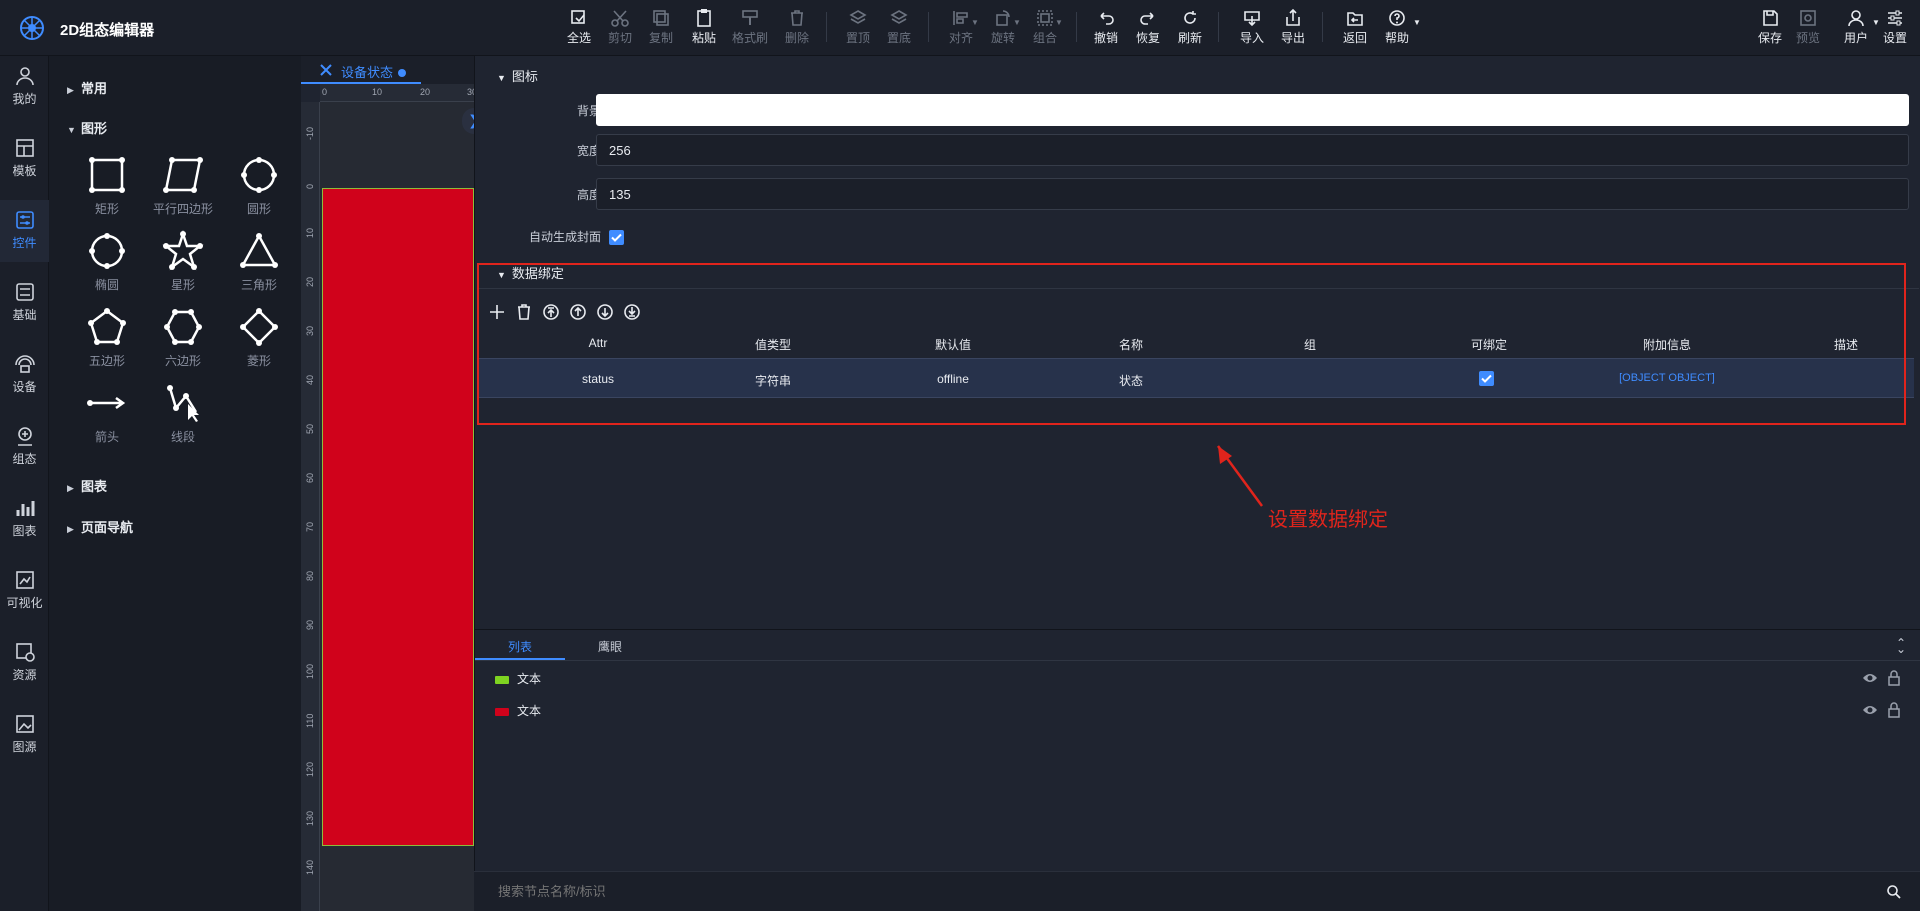 This screenshot has height=911, width=1920. Describe the element at coordinates (107, 340) in the screenshot. I see `shape-pentagon: 五边形` at that location.